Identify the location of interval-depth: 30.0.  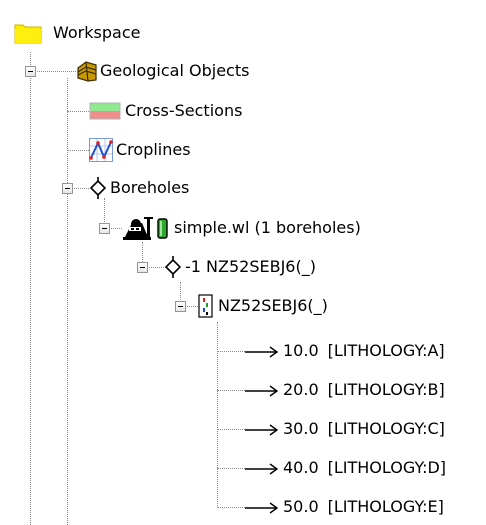
(301, 428).